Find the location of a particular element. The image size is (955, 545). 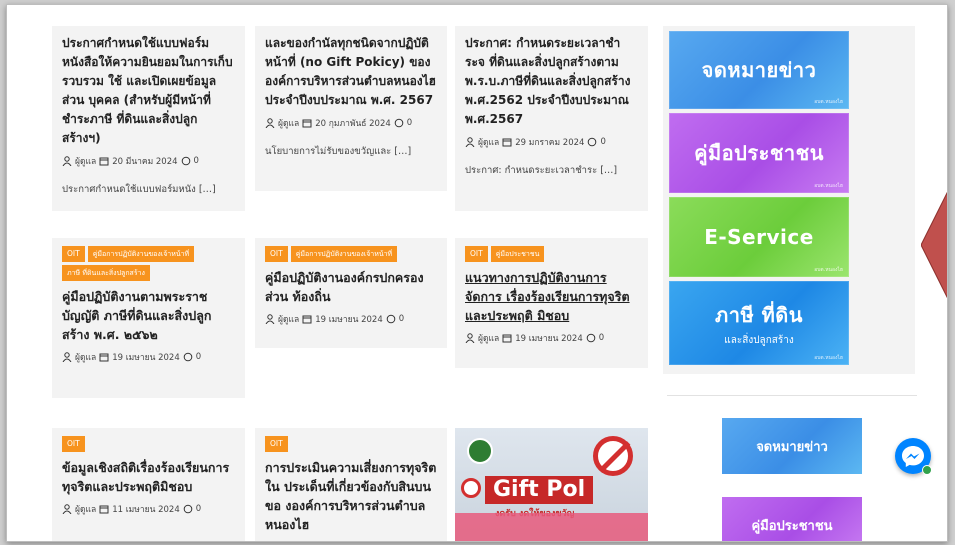

small-banner-citizen-manual: คู่มือประชาชน is located at coordinates (792, 519).